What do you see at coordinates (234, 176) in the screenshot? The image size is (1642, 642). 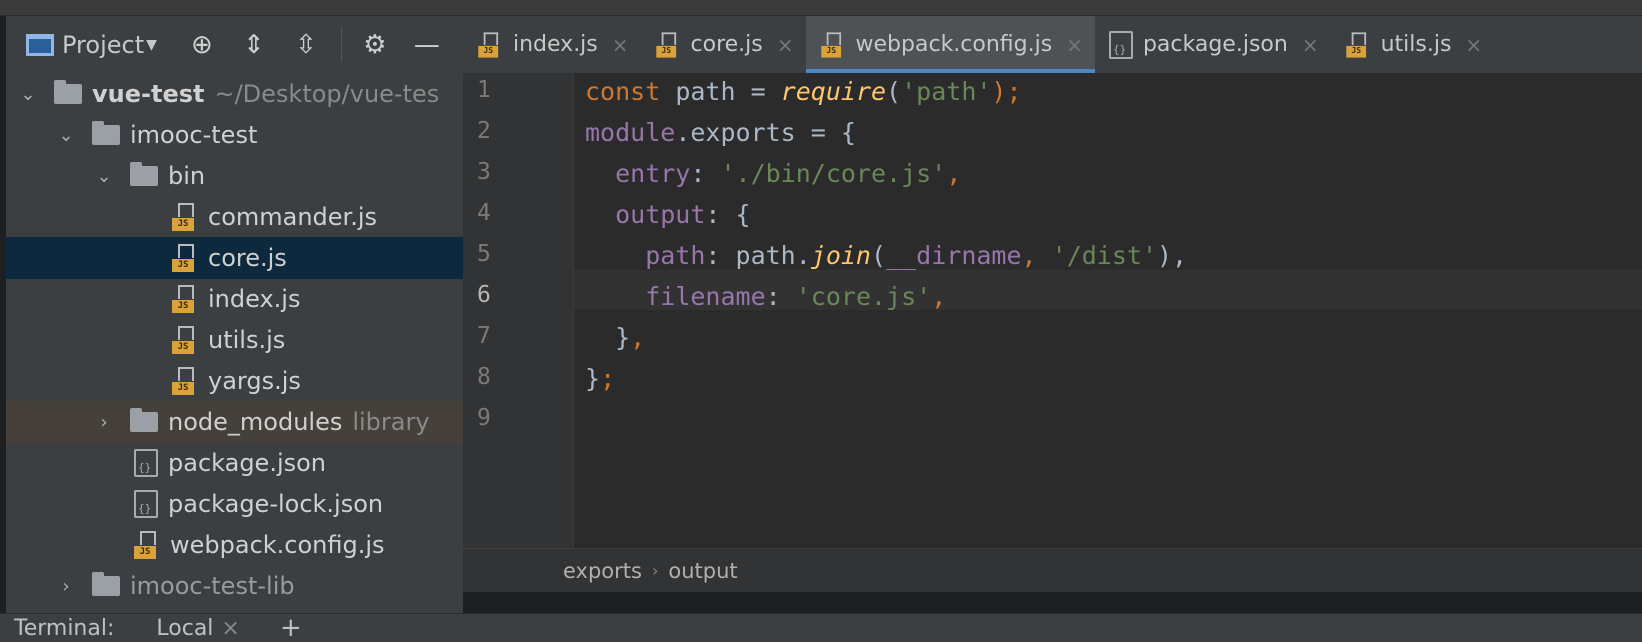 I see `tree-item-bin: ⌄ bin` at bounding box center [234, 176].